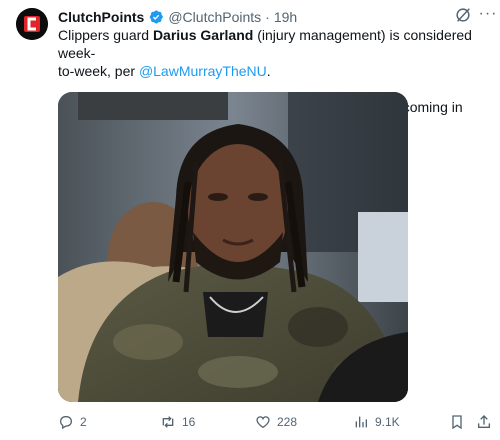 The image size is (500, 440). I want to click on clutchpoints-logo-icon, so click(32, 24).